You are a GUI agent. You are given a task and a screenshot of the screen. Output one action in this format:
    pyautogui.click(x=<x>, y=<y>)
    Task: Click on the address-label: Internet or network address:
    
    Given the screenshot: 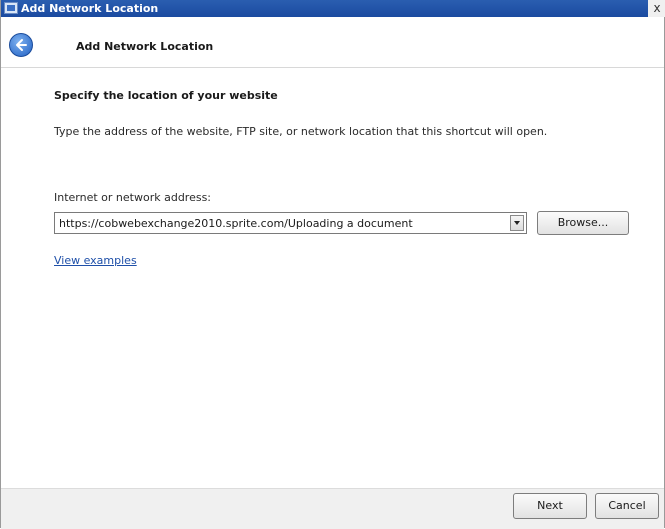 What is the action you would take?
    pyautogui.click(x=133, y=197)
    